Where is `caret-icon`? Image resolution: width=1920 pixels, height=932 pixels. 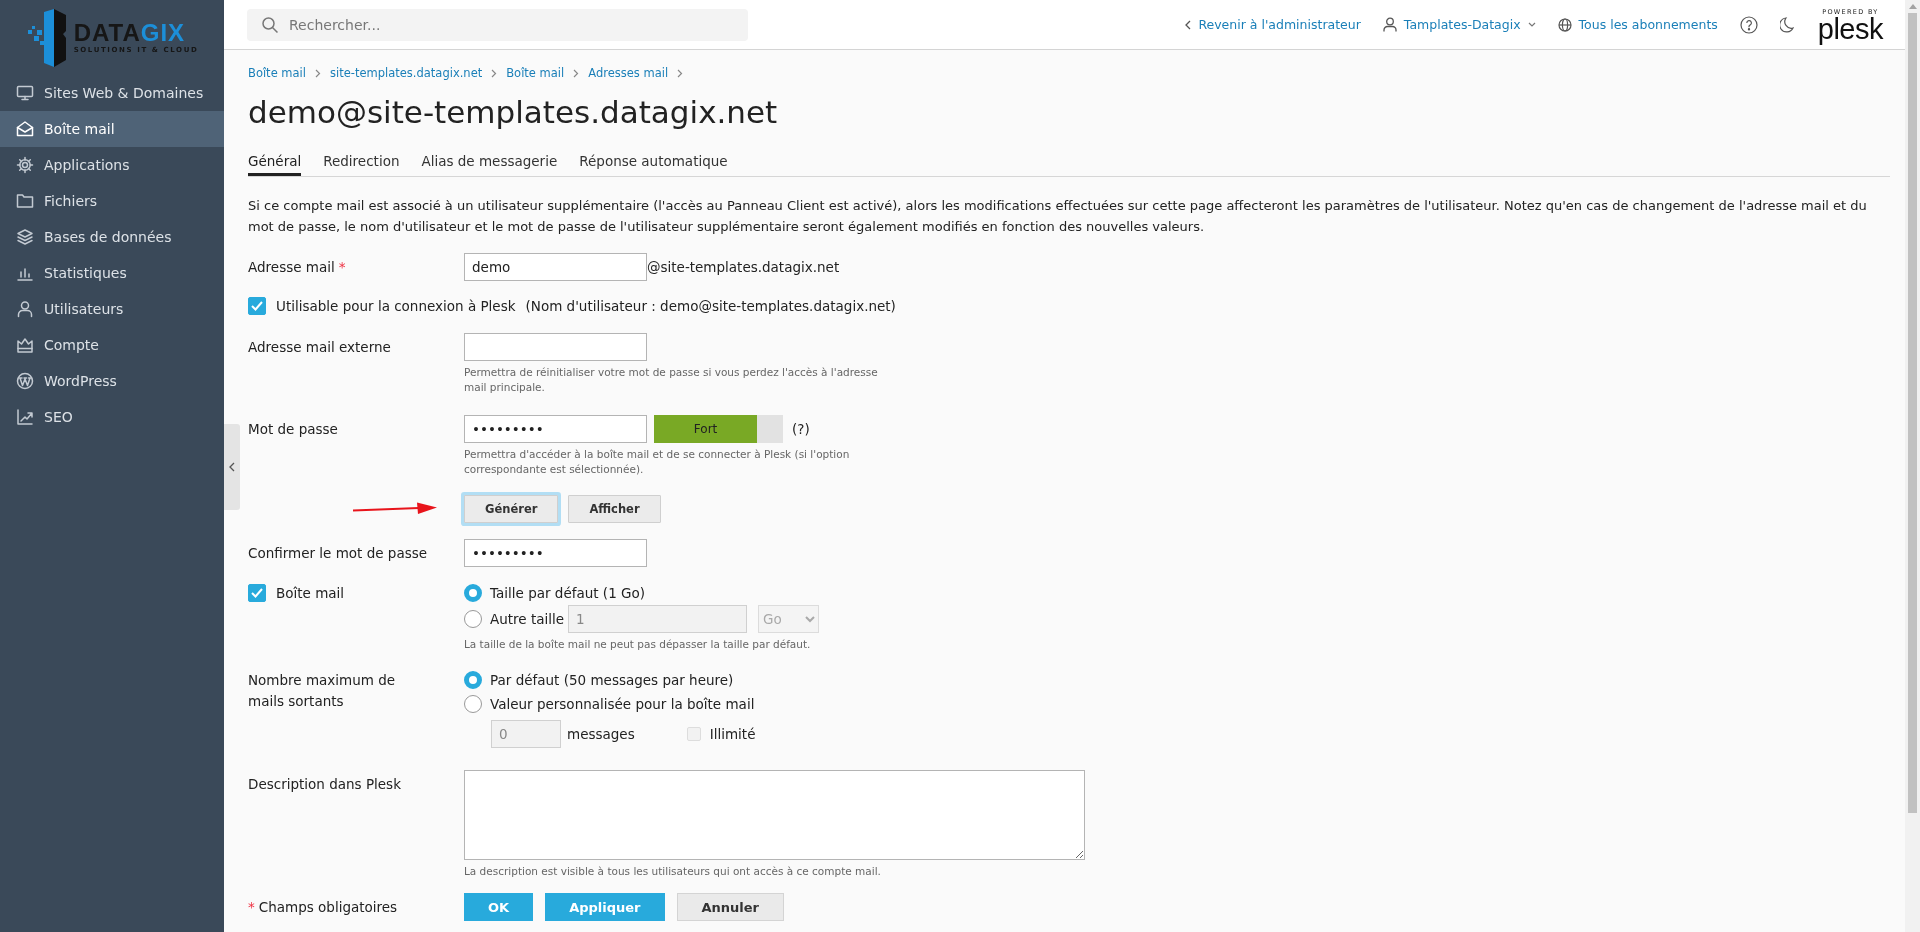 caret-icon is located at coordinates (1531, 24).